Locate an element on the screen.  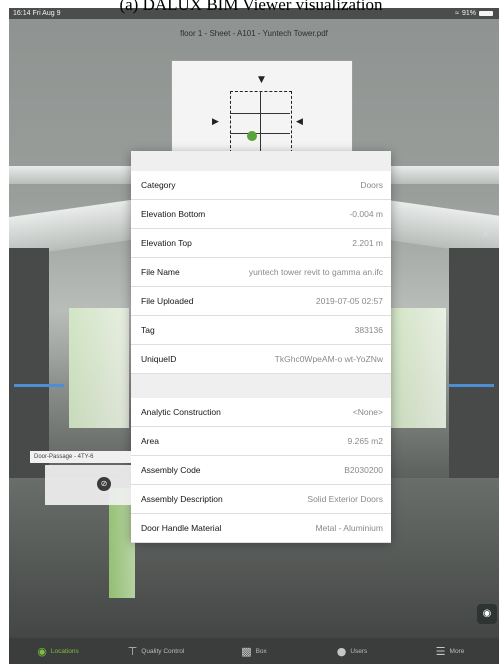
close-icon: ✕ is located at coordinates (485, 234).